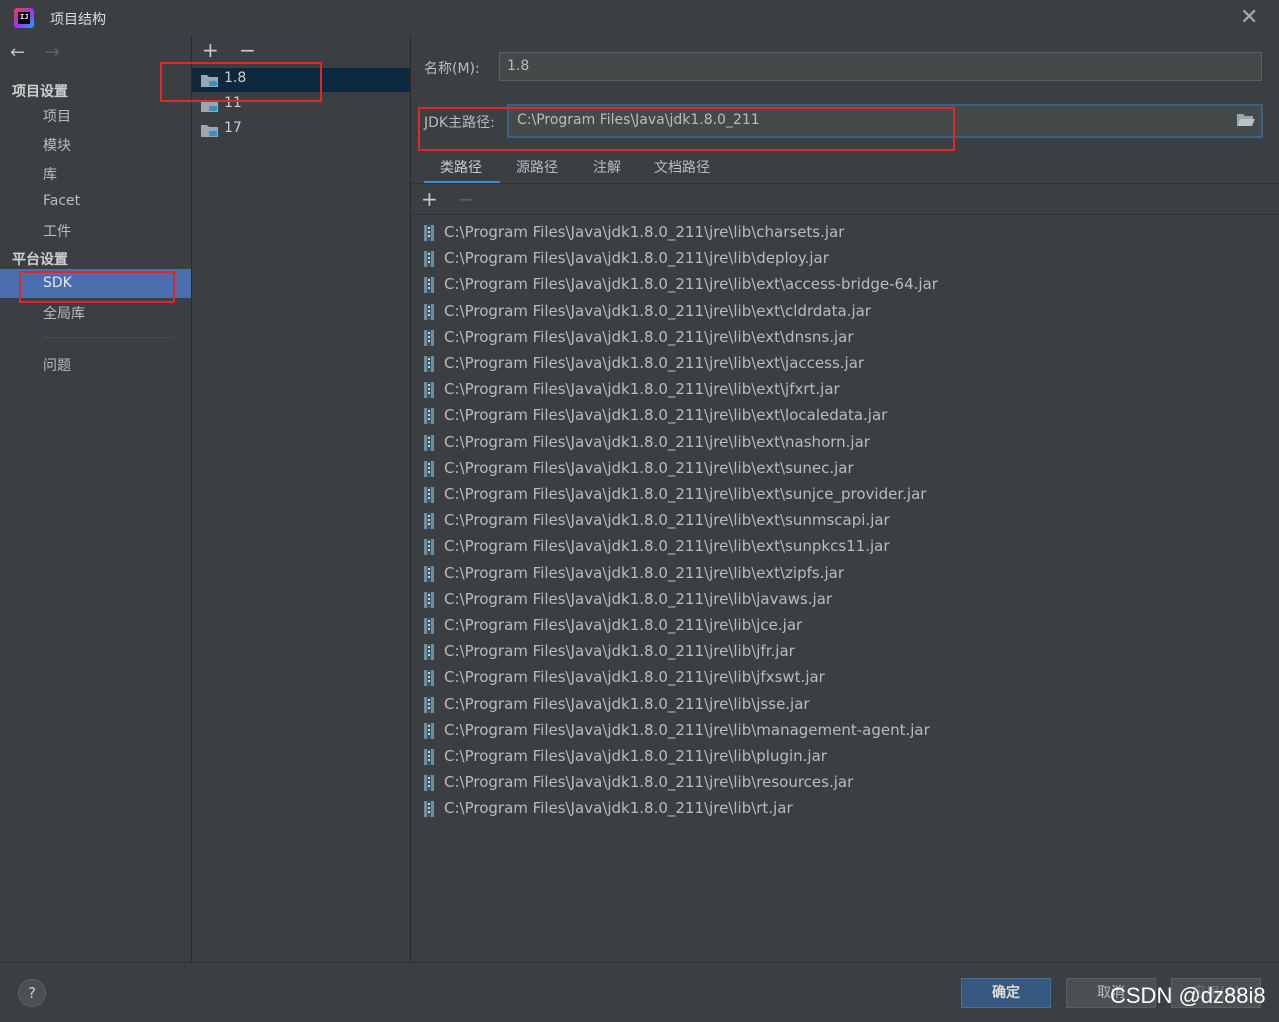 This screenshot has width=1279, height=1022. I want to click on sdk-item-11: 11, so click(301, 105).